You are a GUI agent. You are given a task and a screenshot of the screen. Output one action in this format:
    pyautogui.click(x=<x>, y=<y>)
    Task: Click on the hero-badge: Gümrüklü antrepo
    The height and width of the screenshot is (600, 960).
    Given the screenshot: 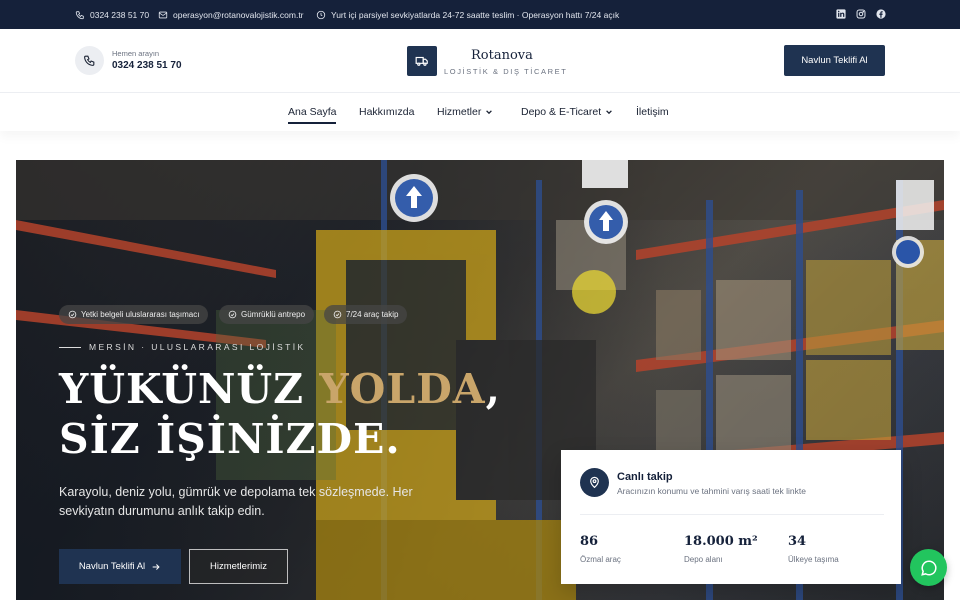 What is the action you would take?
    pyautogui.click(x=267, y=314)
    